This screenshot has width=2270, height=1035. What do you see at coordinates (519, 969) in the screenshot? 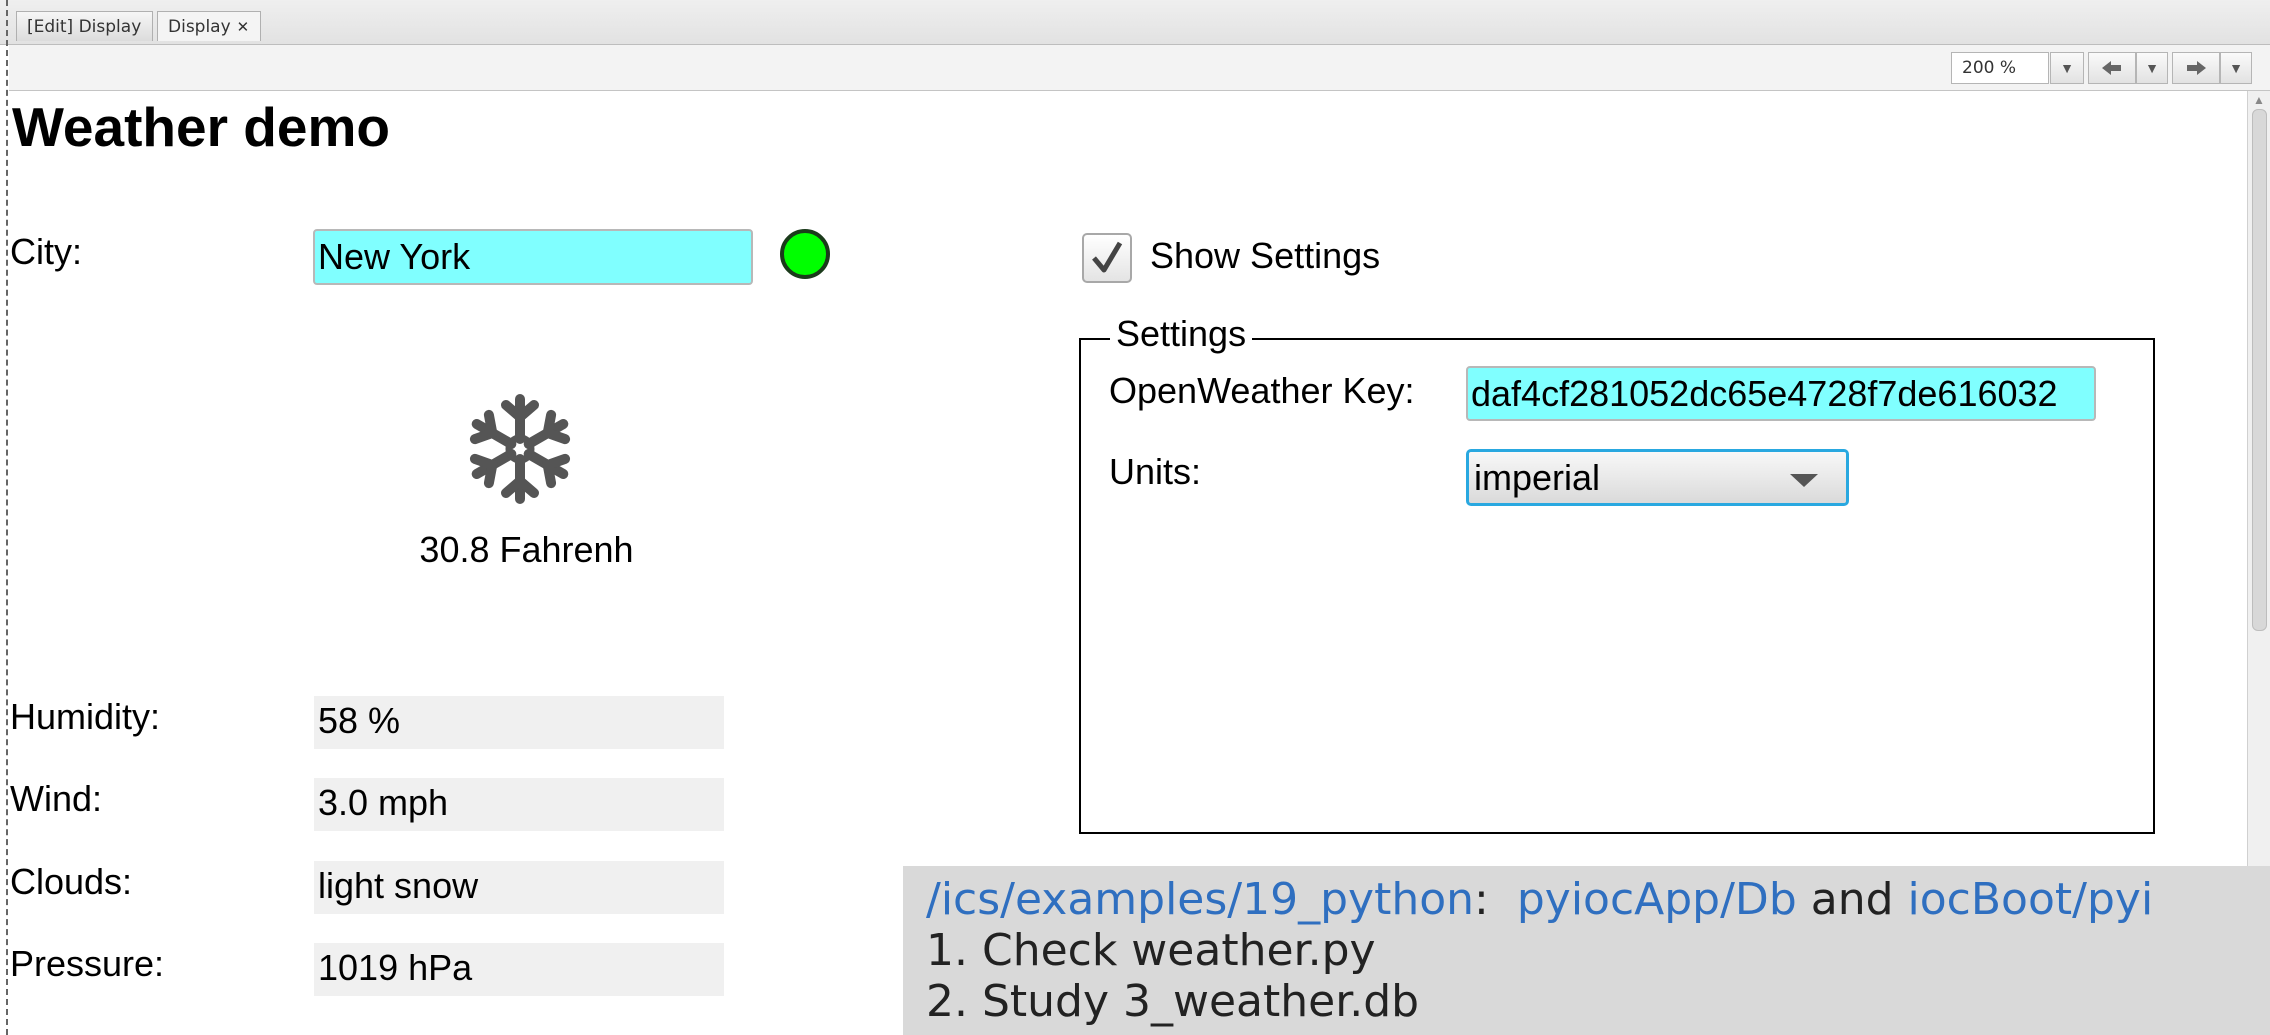
I see `pressure-value: 1019 hPa` at bounding box center [519, 969].